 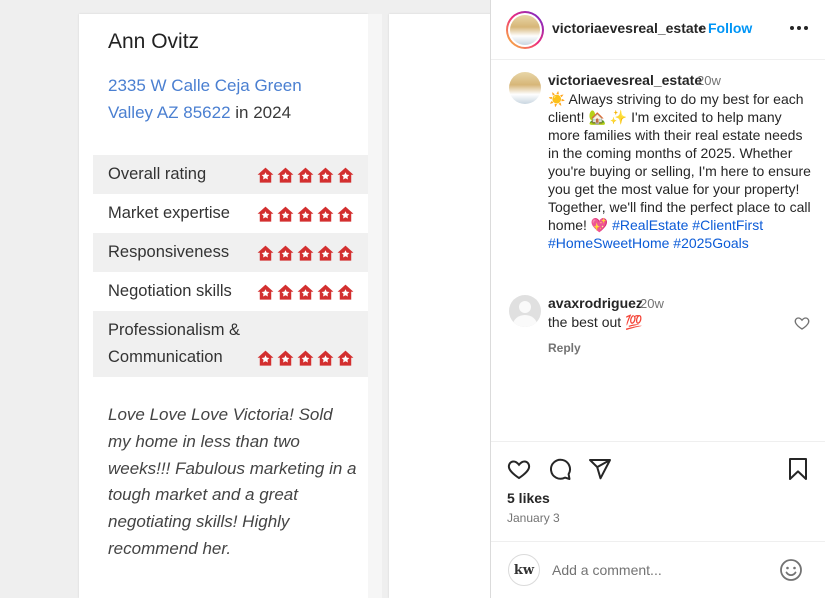 What do you see at coordinates (730, 28) in the screenshot?
I see `follow-button: Follow` at bounding box center [730, 28].